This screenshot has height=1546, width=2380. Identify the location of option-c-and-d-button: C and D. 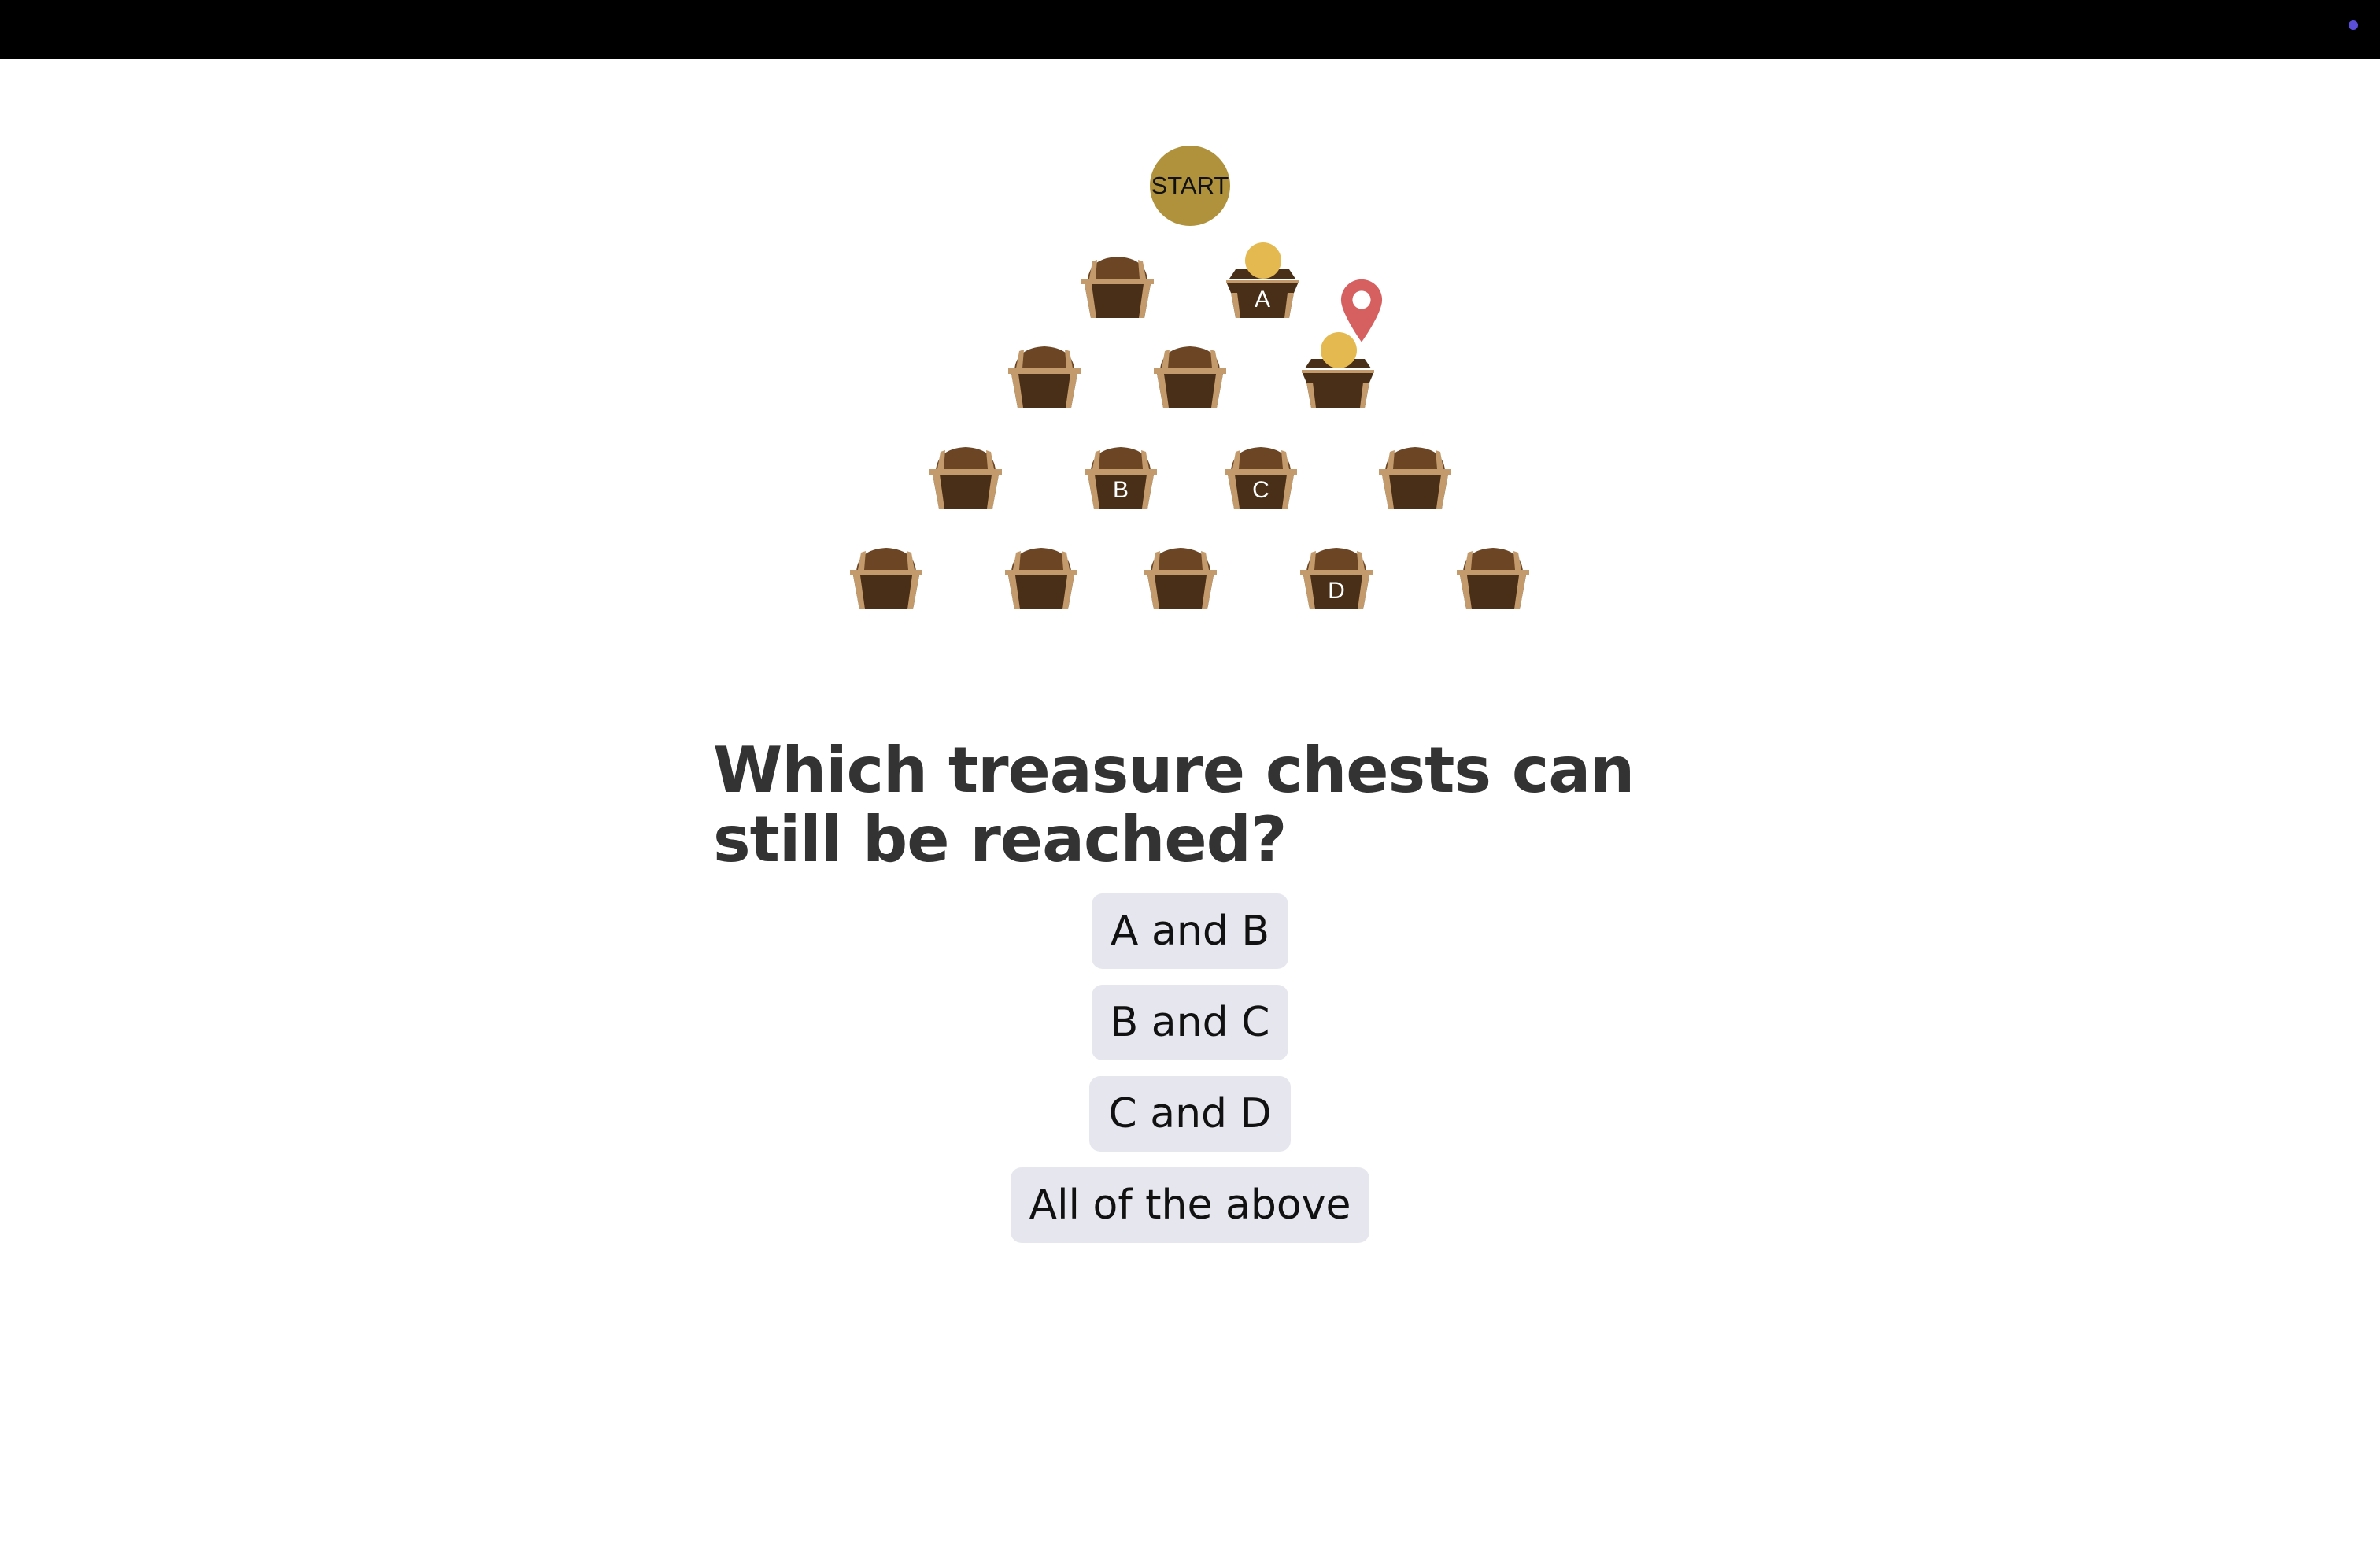
(1190, 1114).